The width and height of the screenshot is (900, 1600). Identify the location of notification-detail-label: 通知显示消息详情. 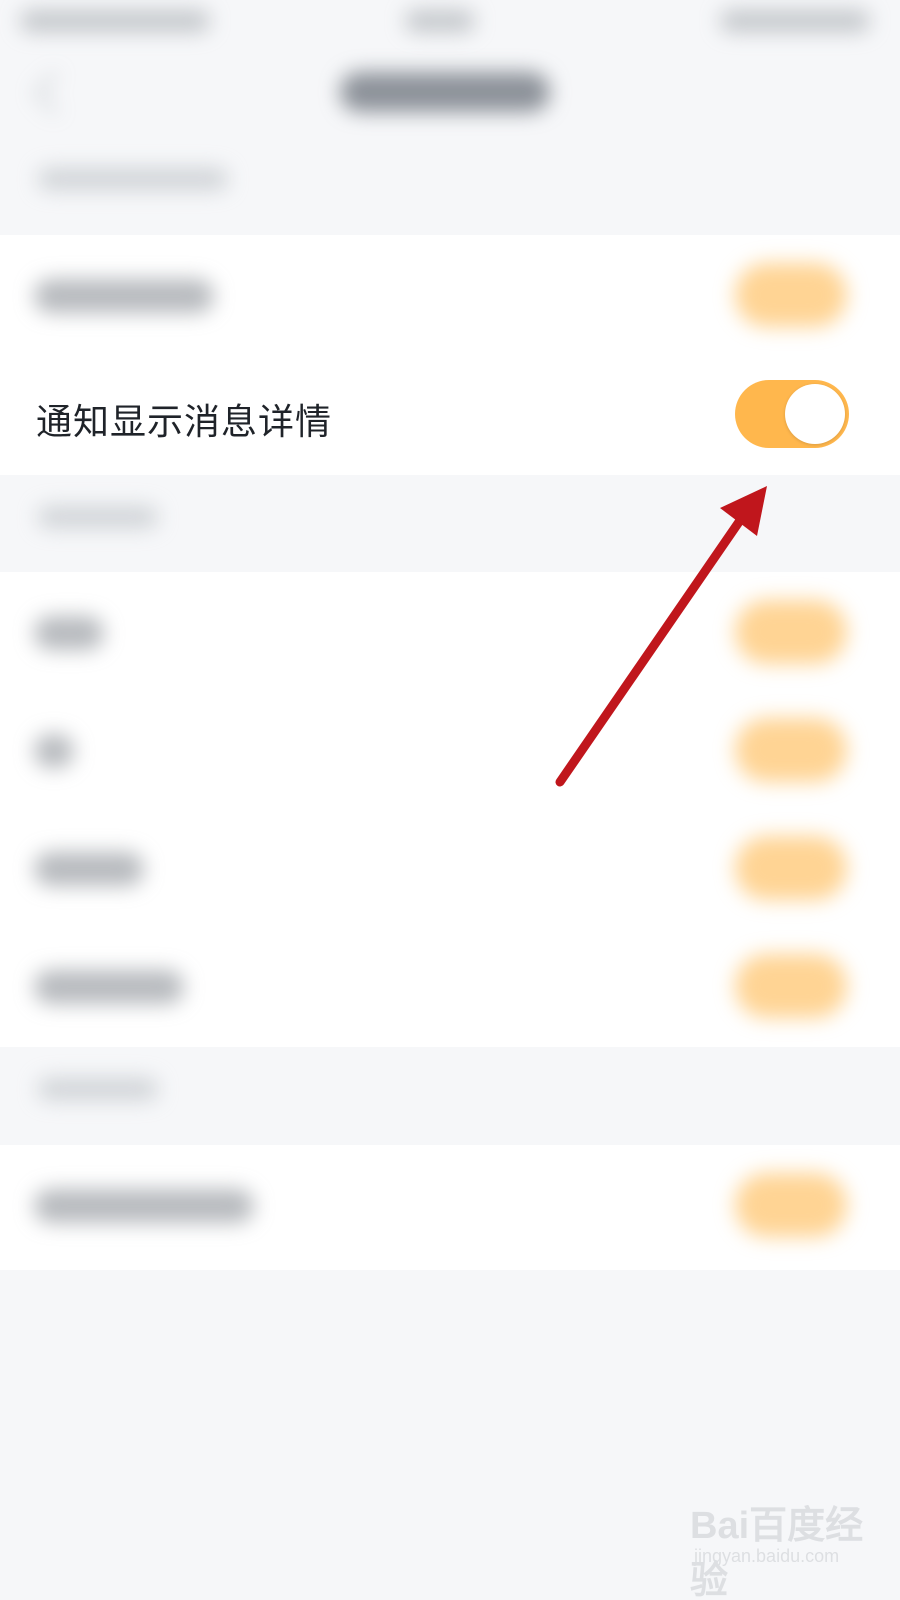
(184, 422).